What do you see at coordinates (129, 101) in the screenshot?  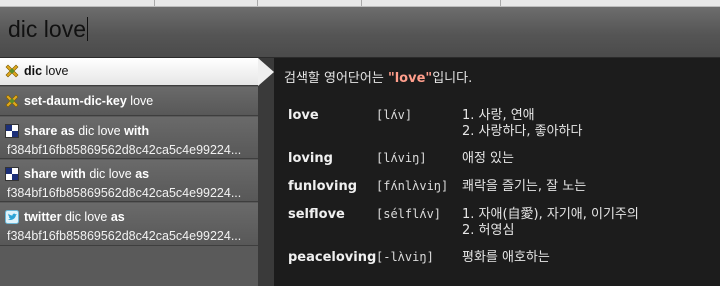 I see `suggestion-item-set-daum-dic-key: set-daum-dic-key love` at bounding box center [129, 101].